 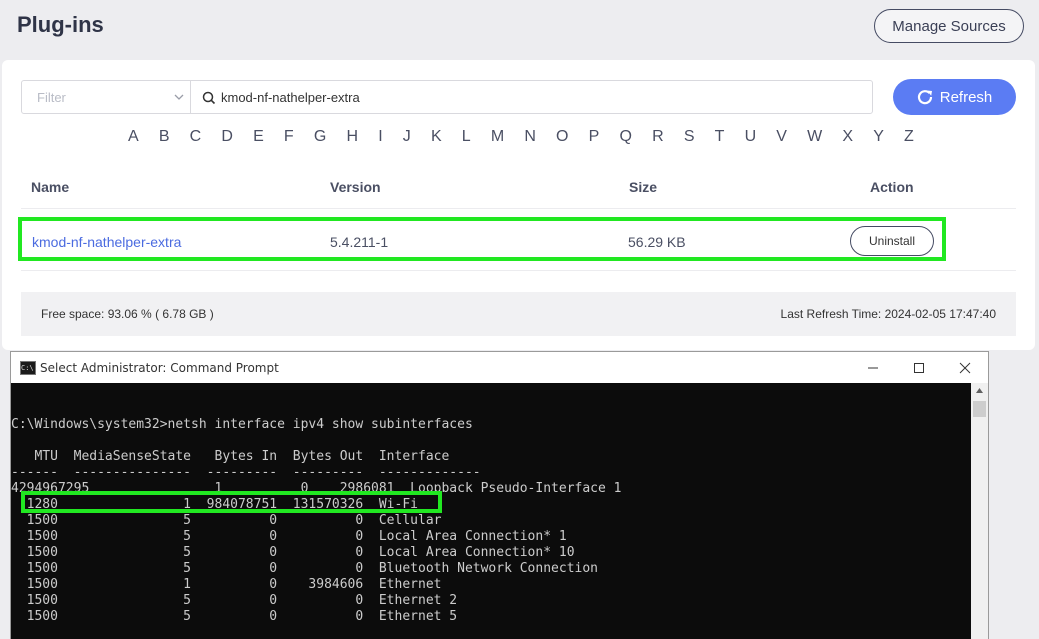 I want to click on close-icon, so click(x=965, y=367).